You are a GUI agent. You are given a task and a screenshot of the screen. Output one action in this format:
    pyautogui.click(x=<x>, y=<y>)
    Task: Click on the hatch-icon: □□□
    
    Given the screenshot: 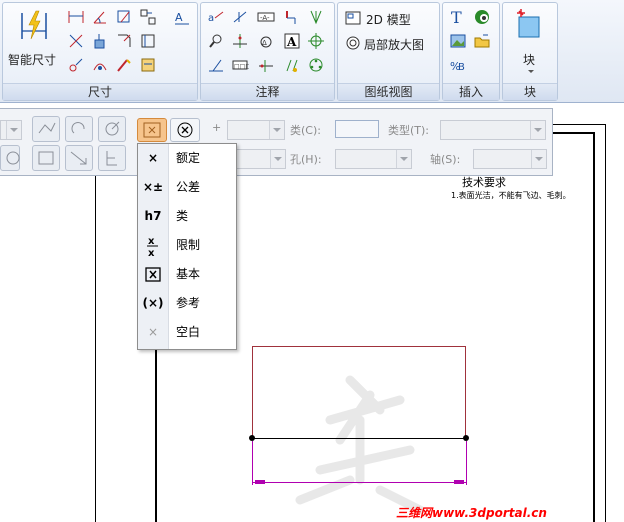 What is the action you would take?
    pyautogui.click(x=240, y=65)
    